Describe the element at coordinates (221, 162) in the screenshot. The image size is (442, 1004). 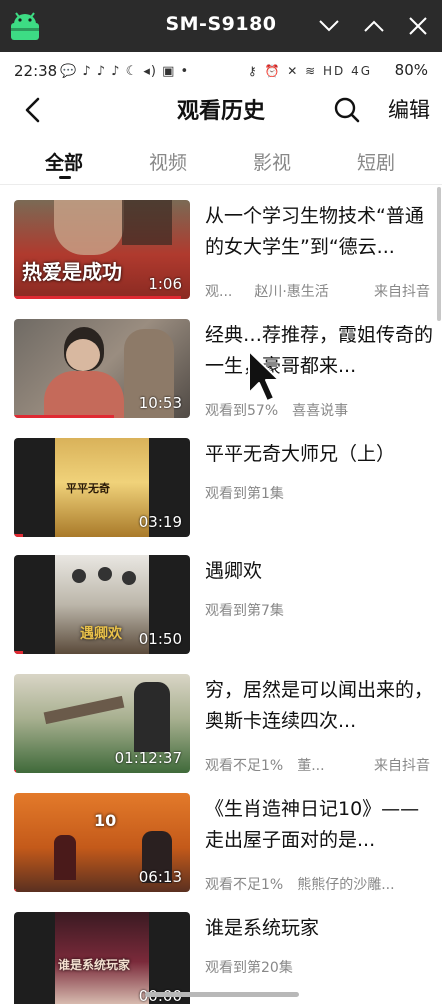
I see `category-tabs: 全部 视频 影视 短剧` at that location.